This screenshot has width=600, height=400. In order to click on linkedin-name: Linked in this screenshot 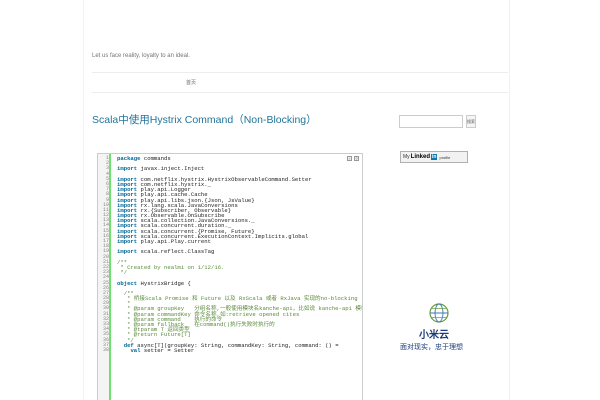, I will do `click(420, 157)`.